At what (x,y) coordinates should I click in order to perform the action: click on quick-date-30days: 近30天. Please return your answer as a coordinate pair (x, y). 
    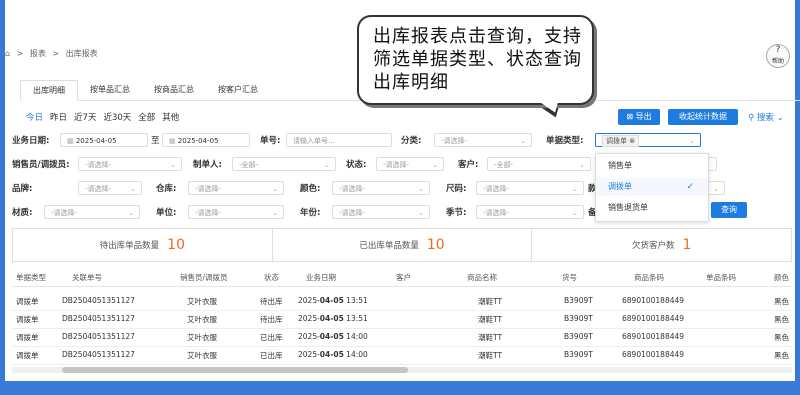
    Looking at the image, I should click on (117, 117).